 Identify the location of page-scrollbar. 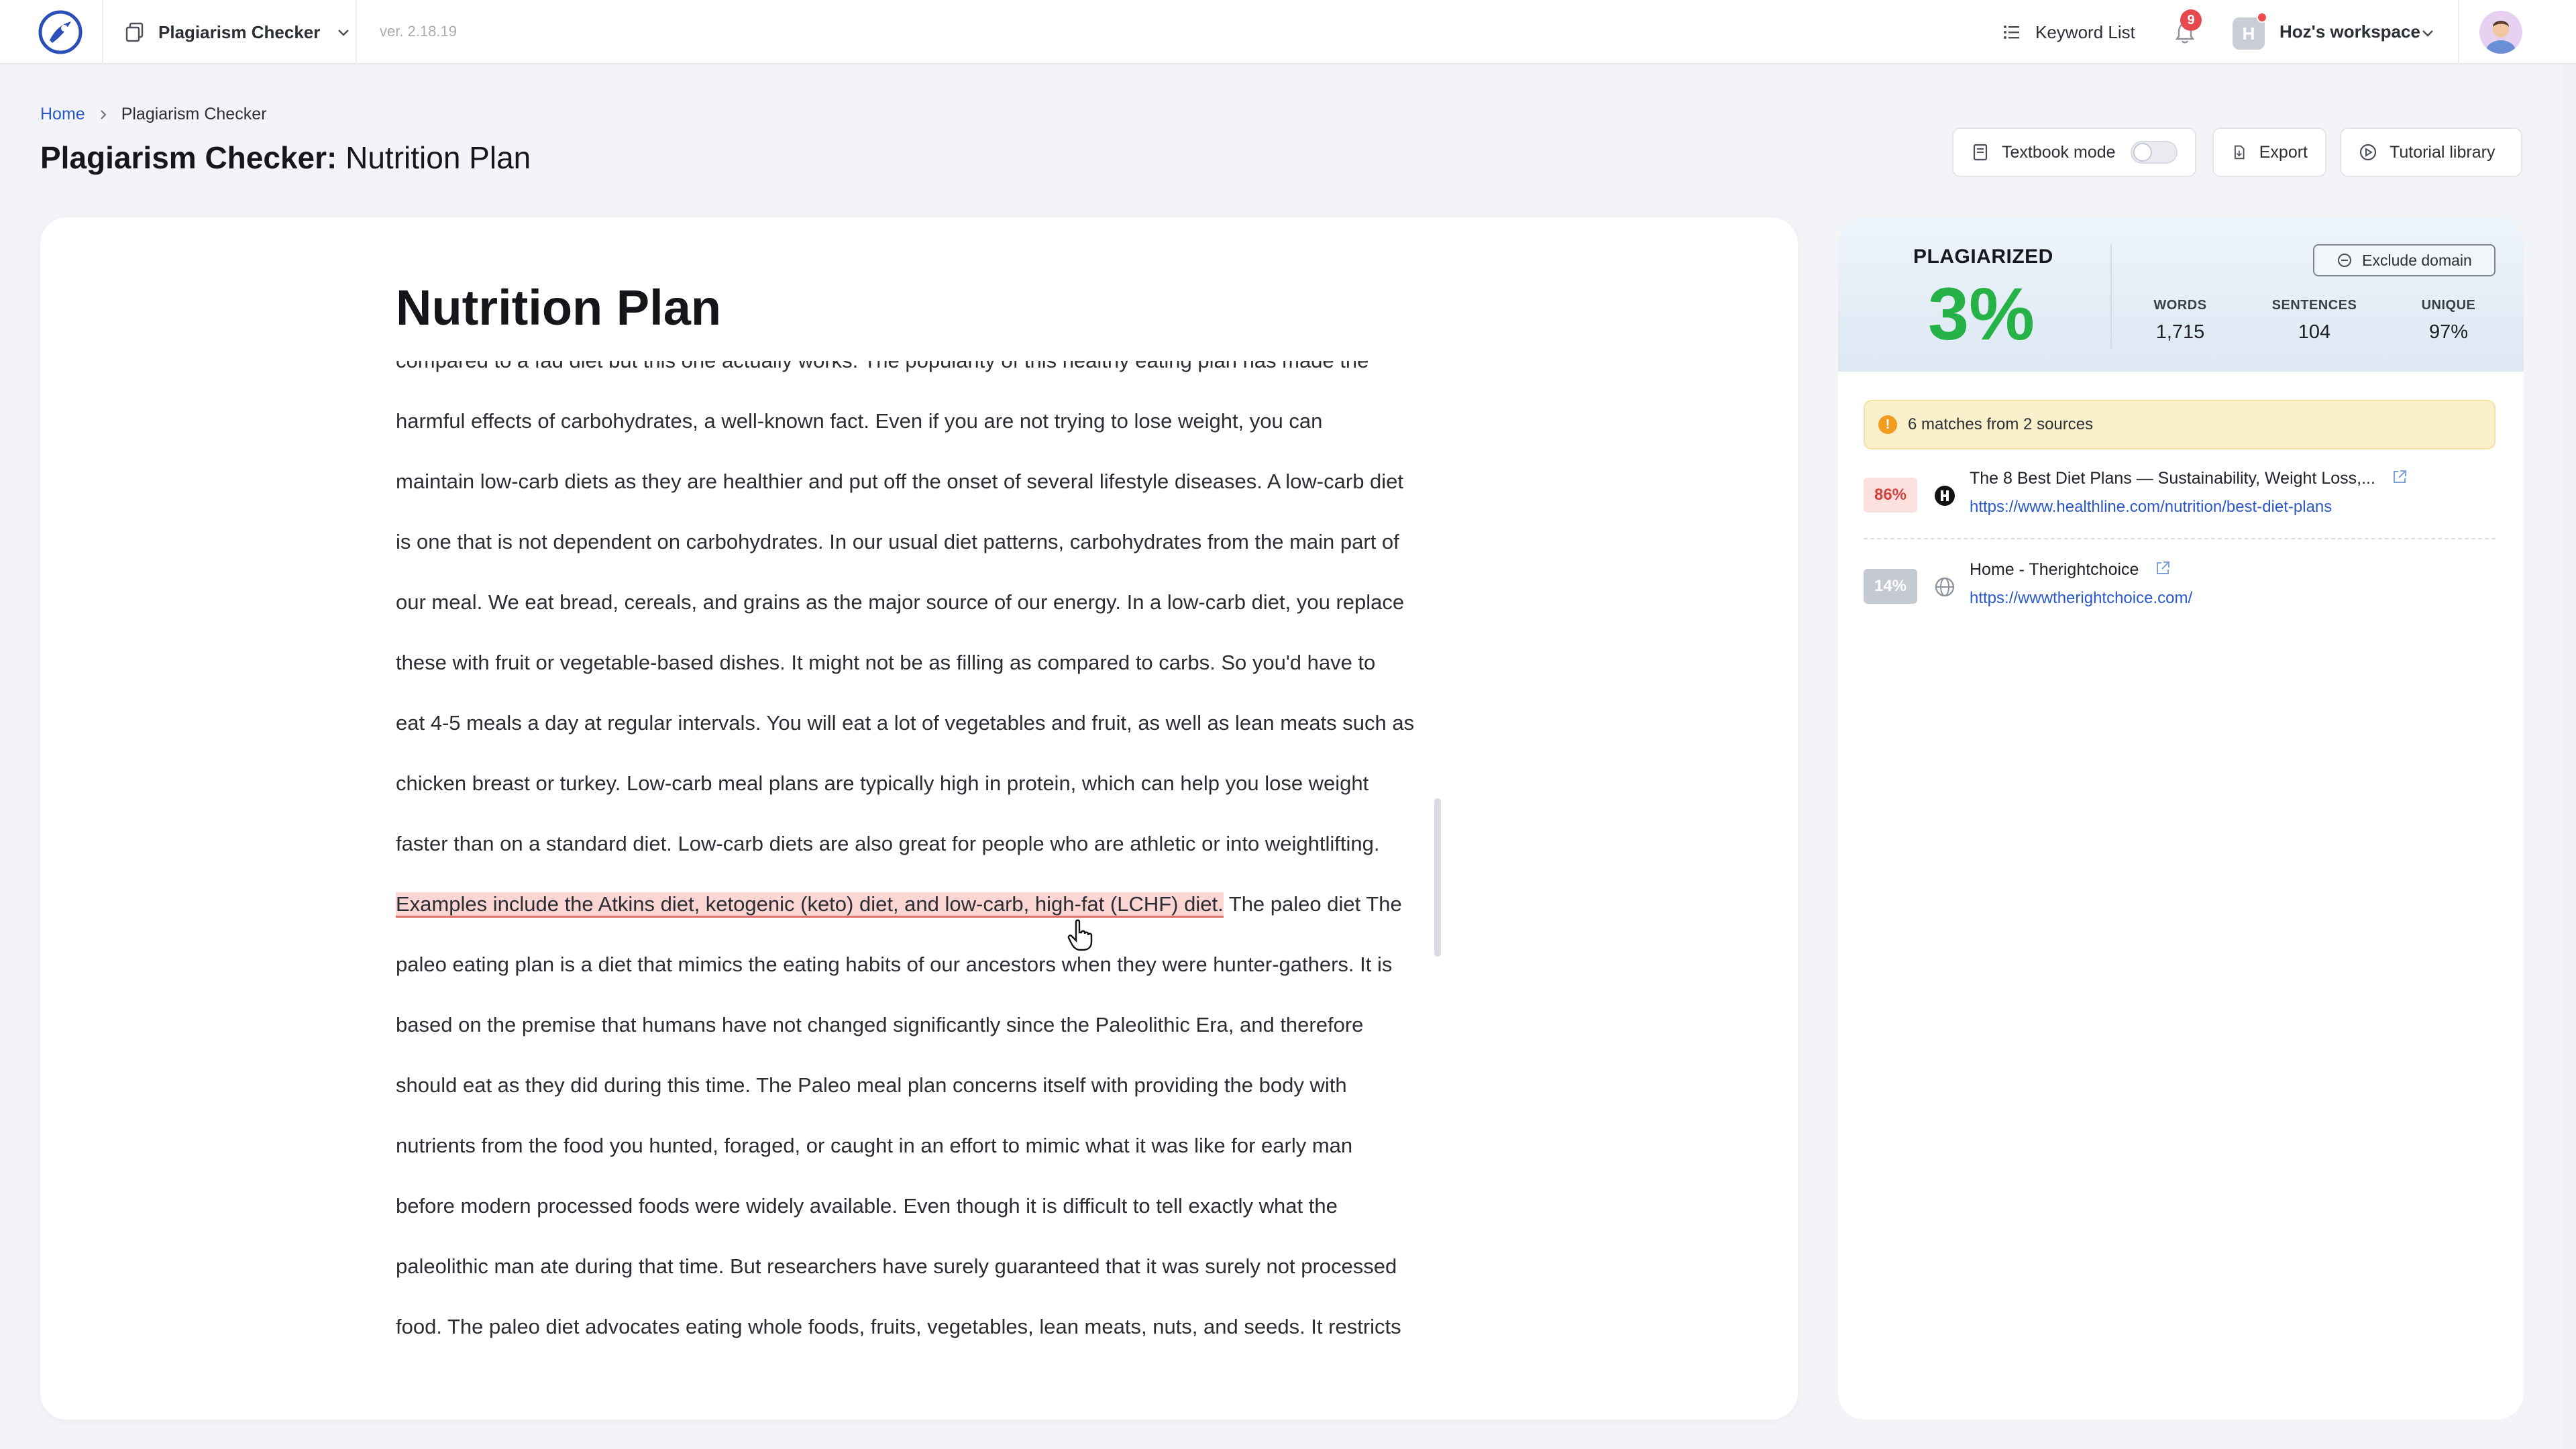
(2569, 756).